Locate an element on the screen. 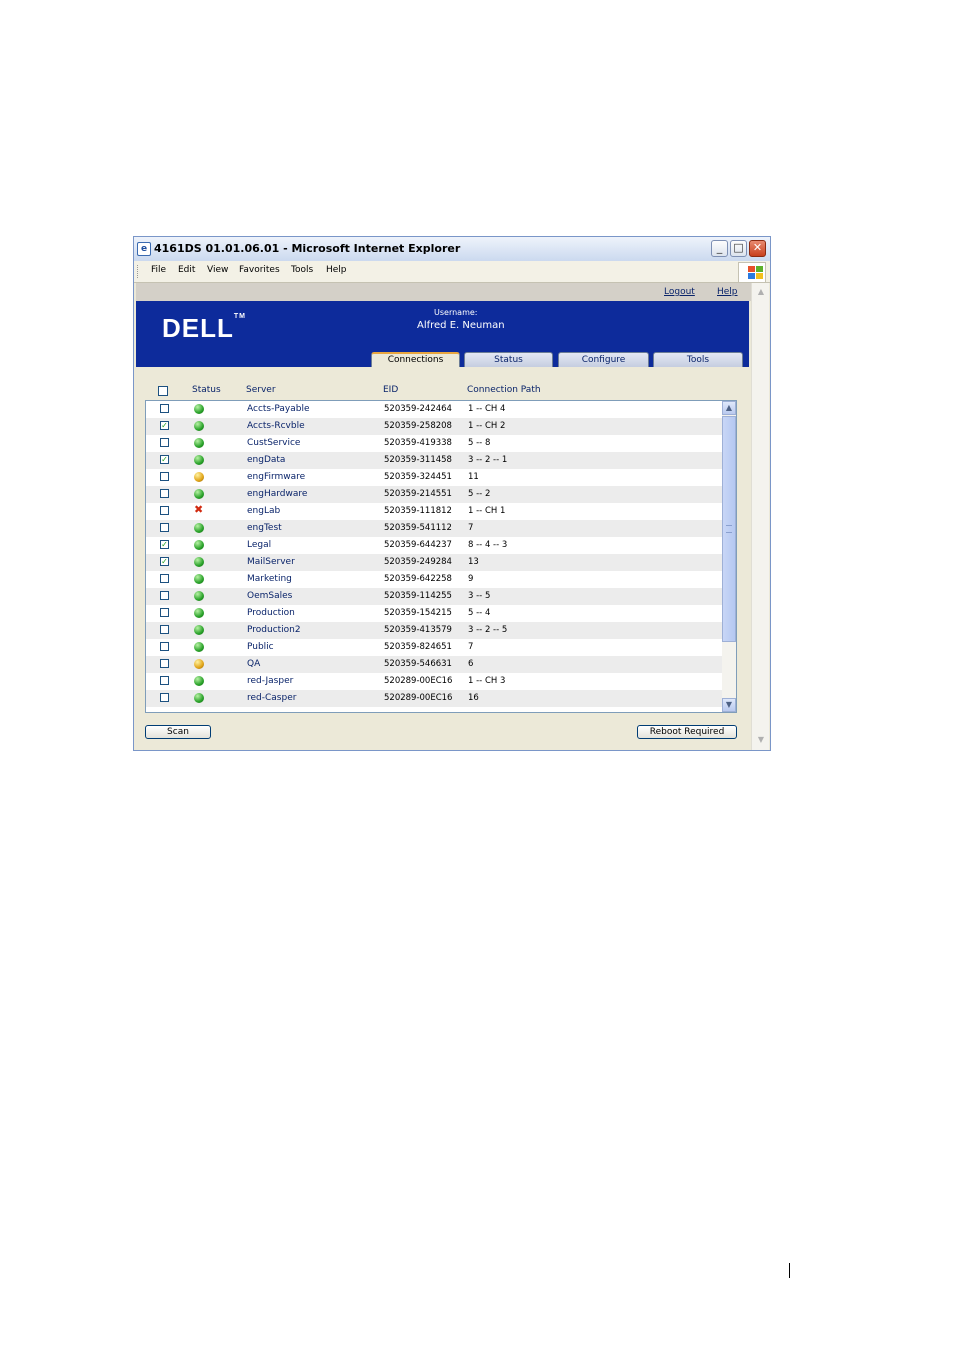 The width and height of the screenshot is (954, 1351). menu-tools: Tools is located at coordinates (302, 270).